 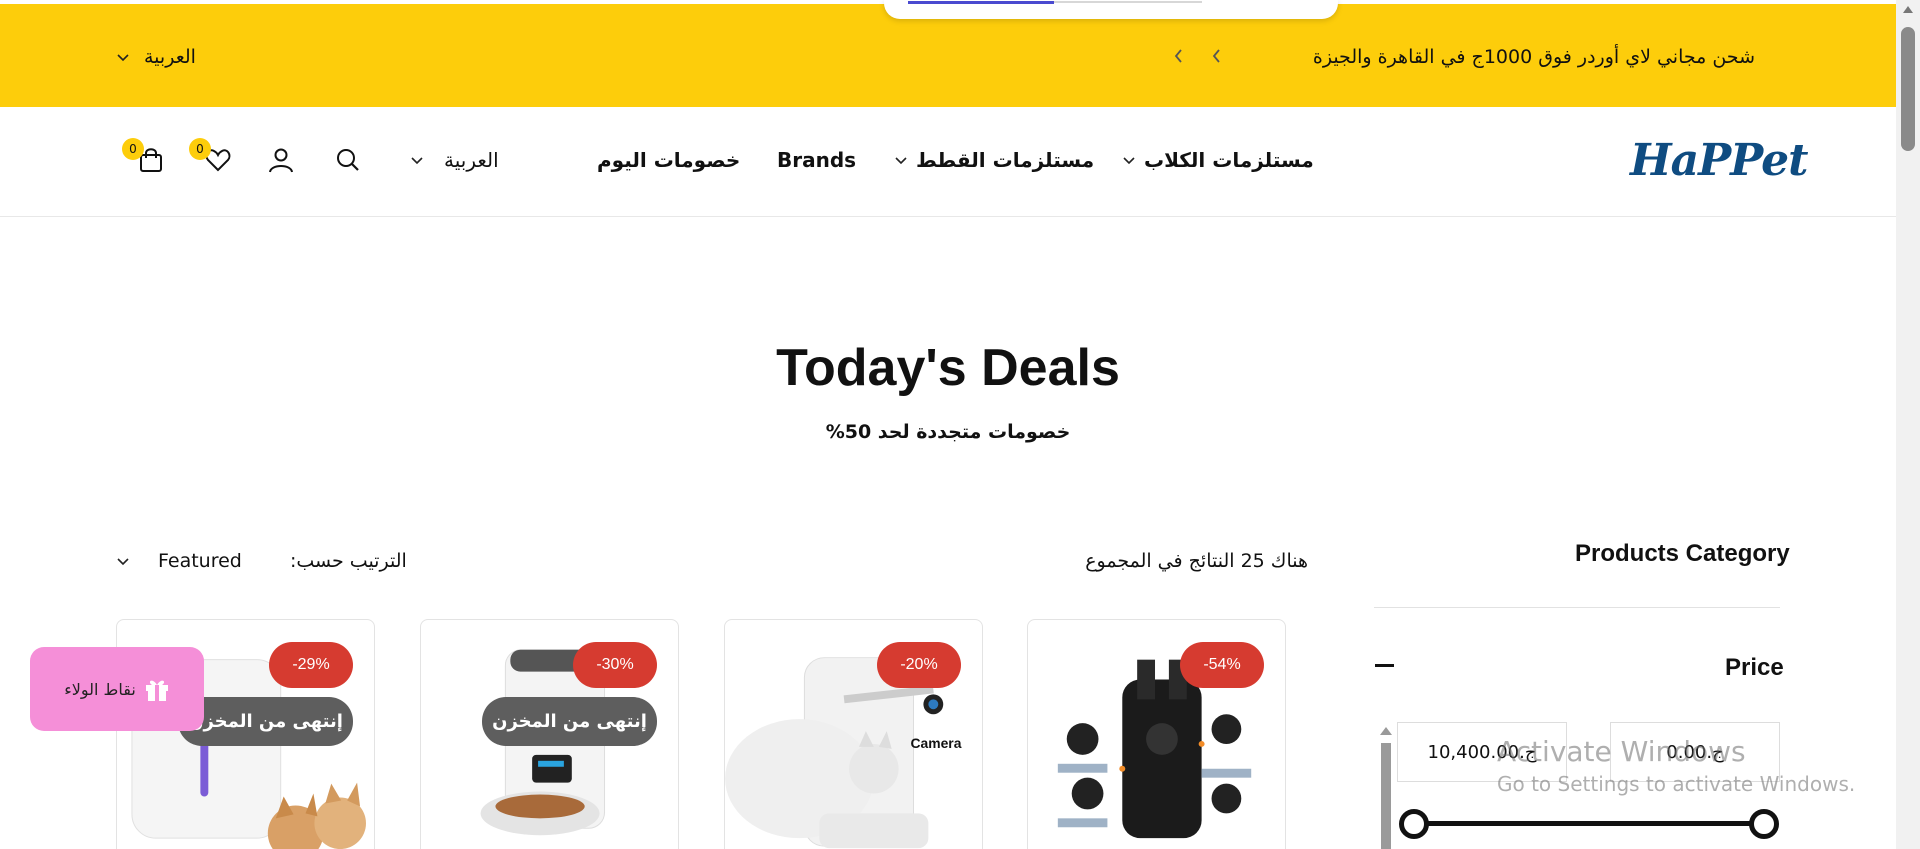 I want to click on announcement-language-selector: العربية, so click(x=156, y=57).